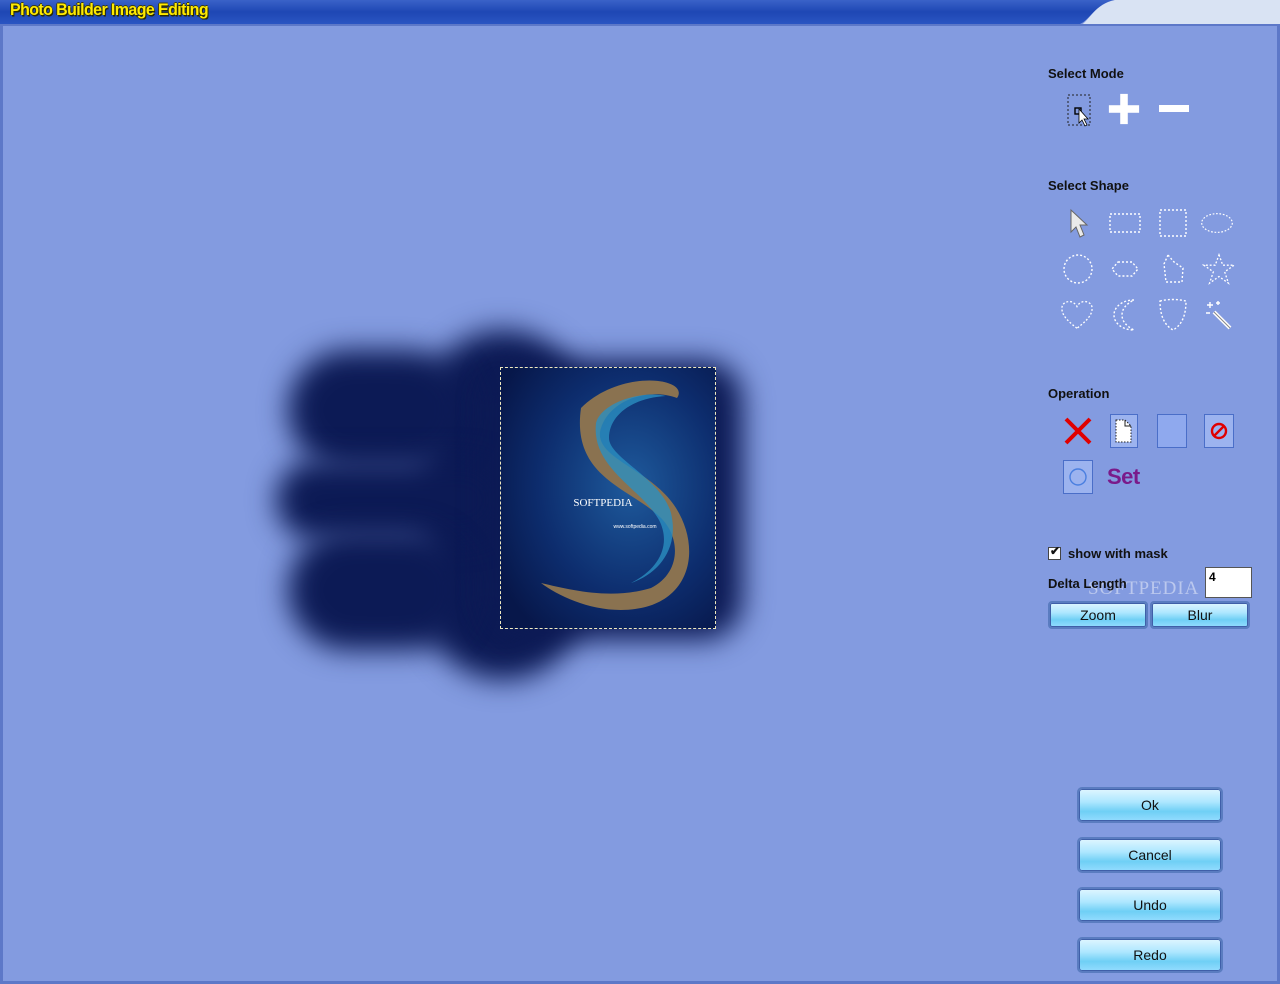 The width and height of the screenshot is (1280, 984). I want to click on delete-x-icon, so click(1078, 431).